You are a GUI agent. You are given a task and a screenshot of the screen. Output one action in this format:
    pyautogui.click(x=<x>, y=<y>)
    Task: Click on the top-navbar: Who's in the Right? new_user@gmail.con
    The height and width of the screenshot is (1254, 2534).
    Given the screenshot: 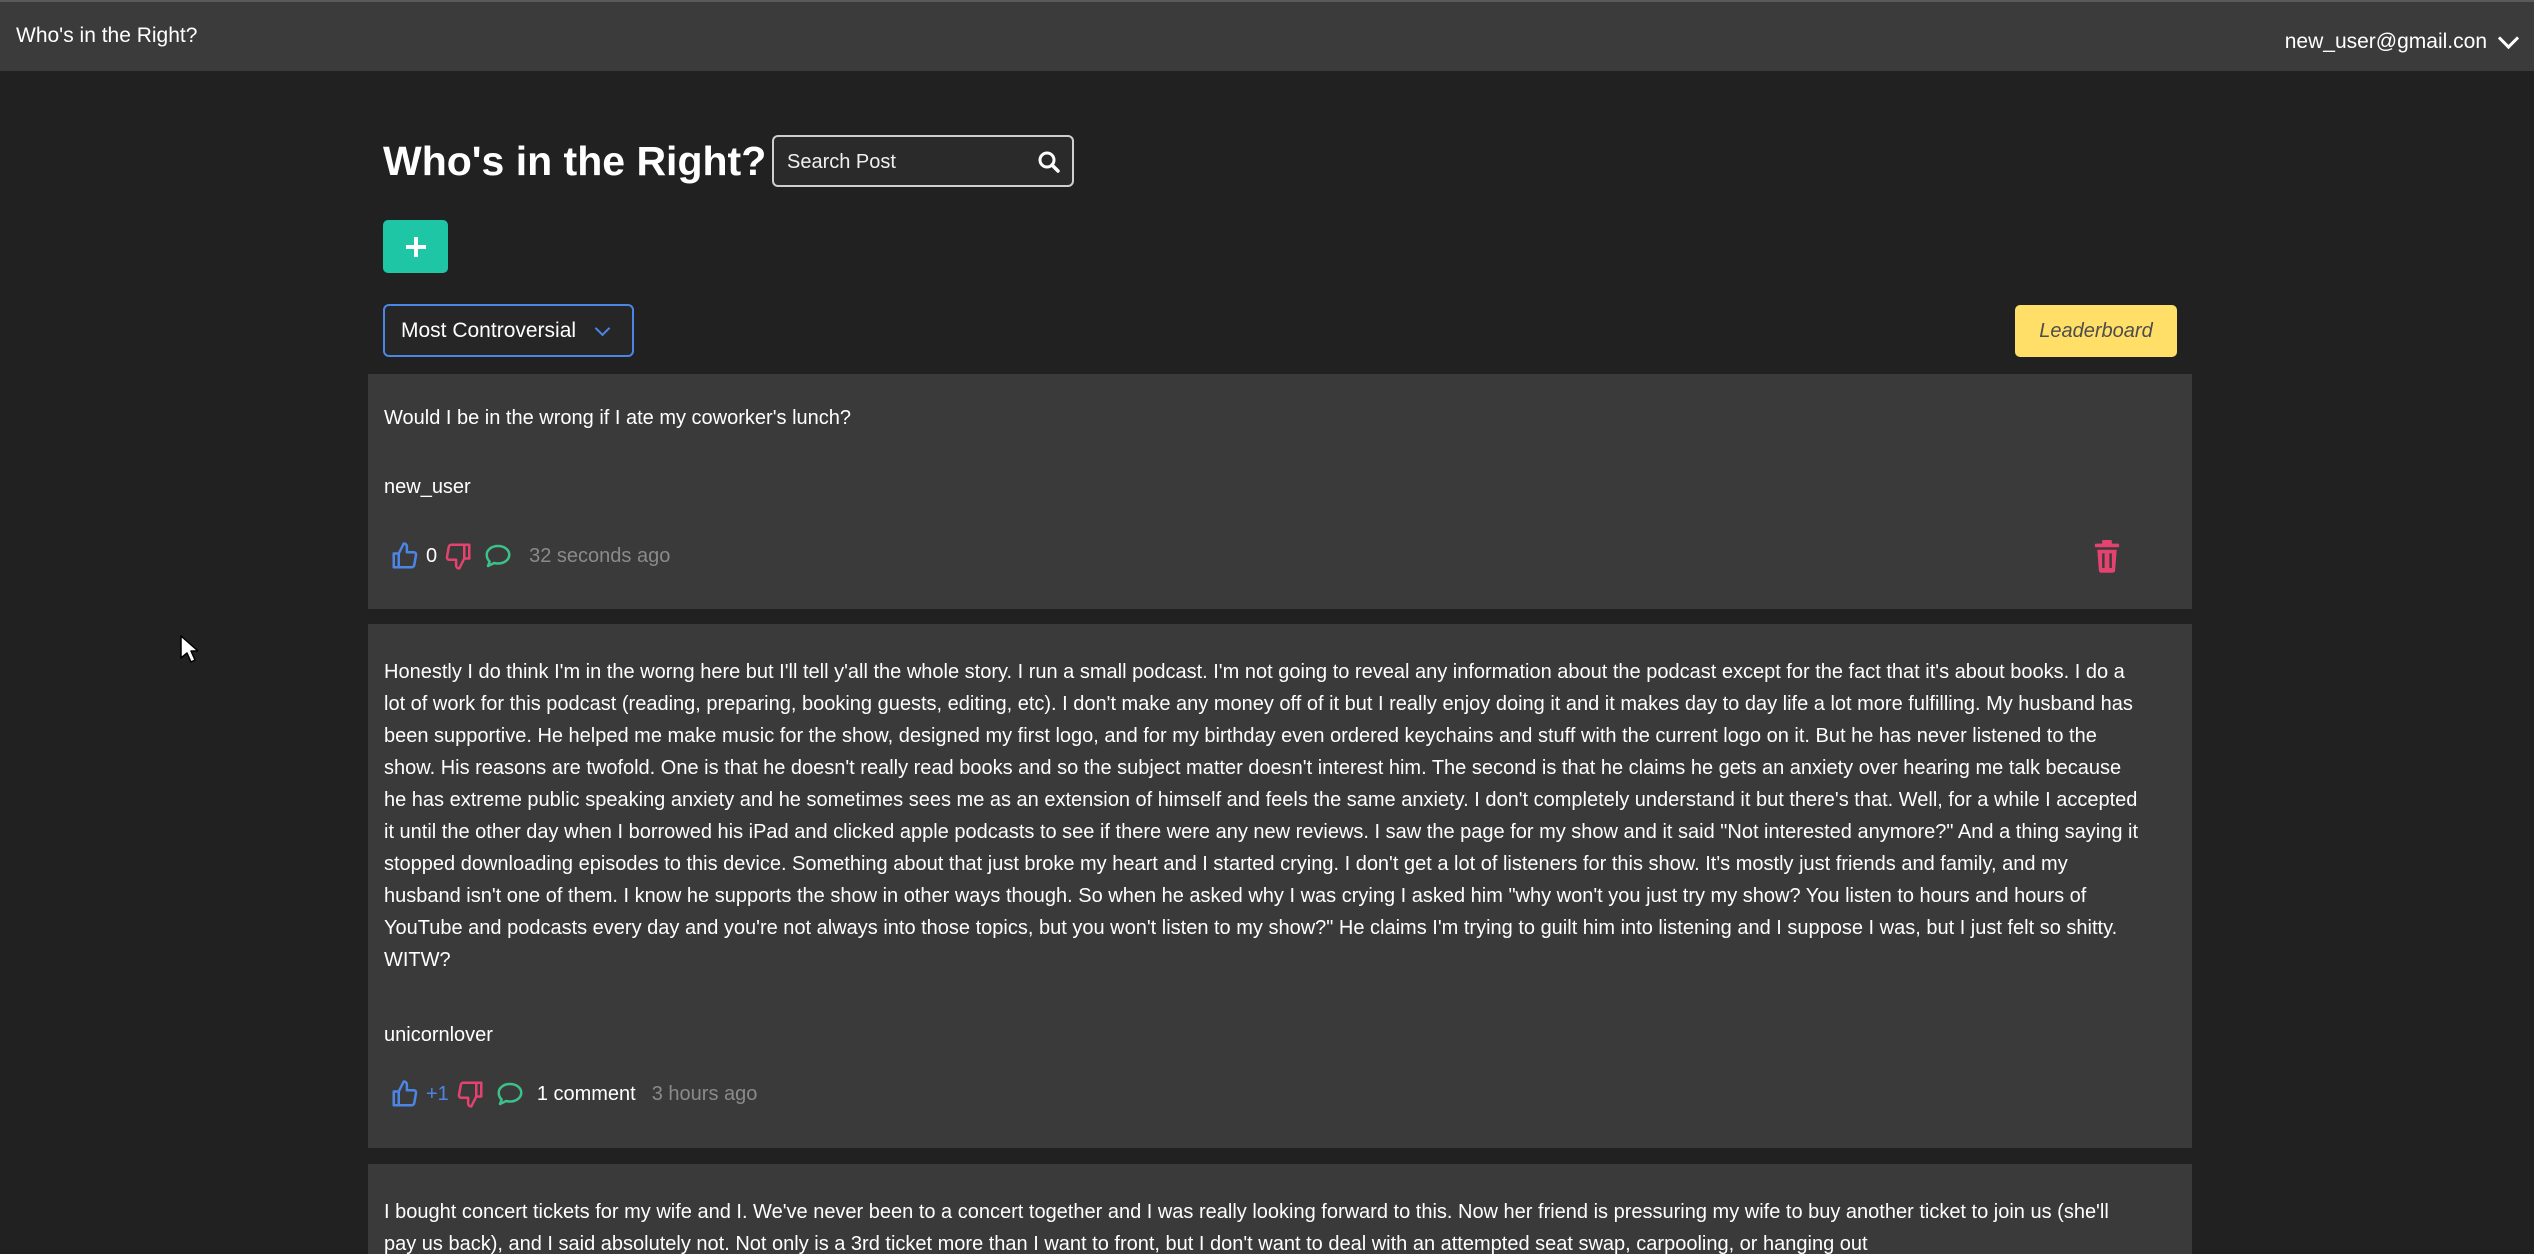 What is the action you would take?
    pyautogui.click(x=1267, y=35)
    